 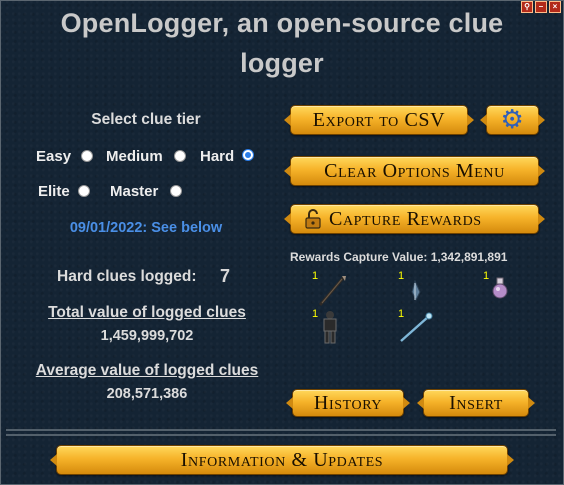 I want to click on export-csv-label: Export to CSV, so click(x=379, y=119).